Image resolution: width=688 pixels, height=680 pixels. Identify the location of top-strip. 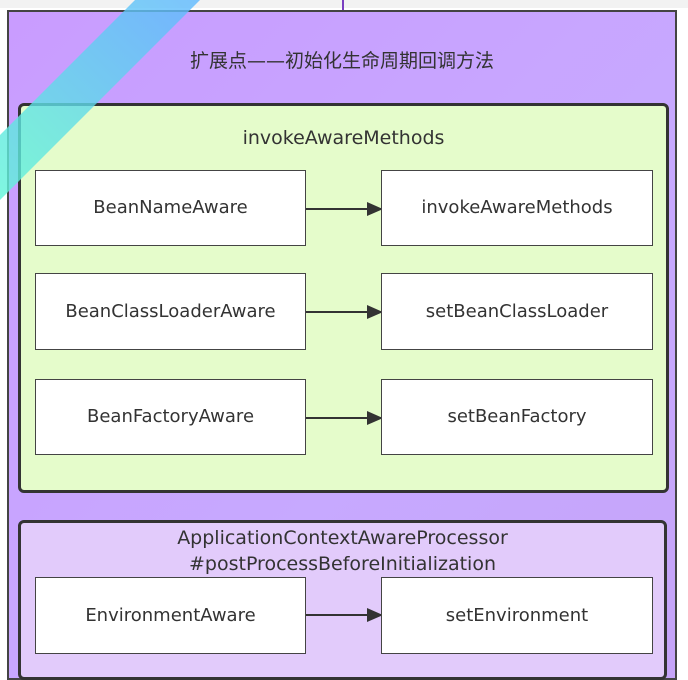
(344, 4).